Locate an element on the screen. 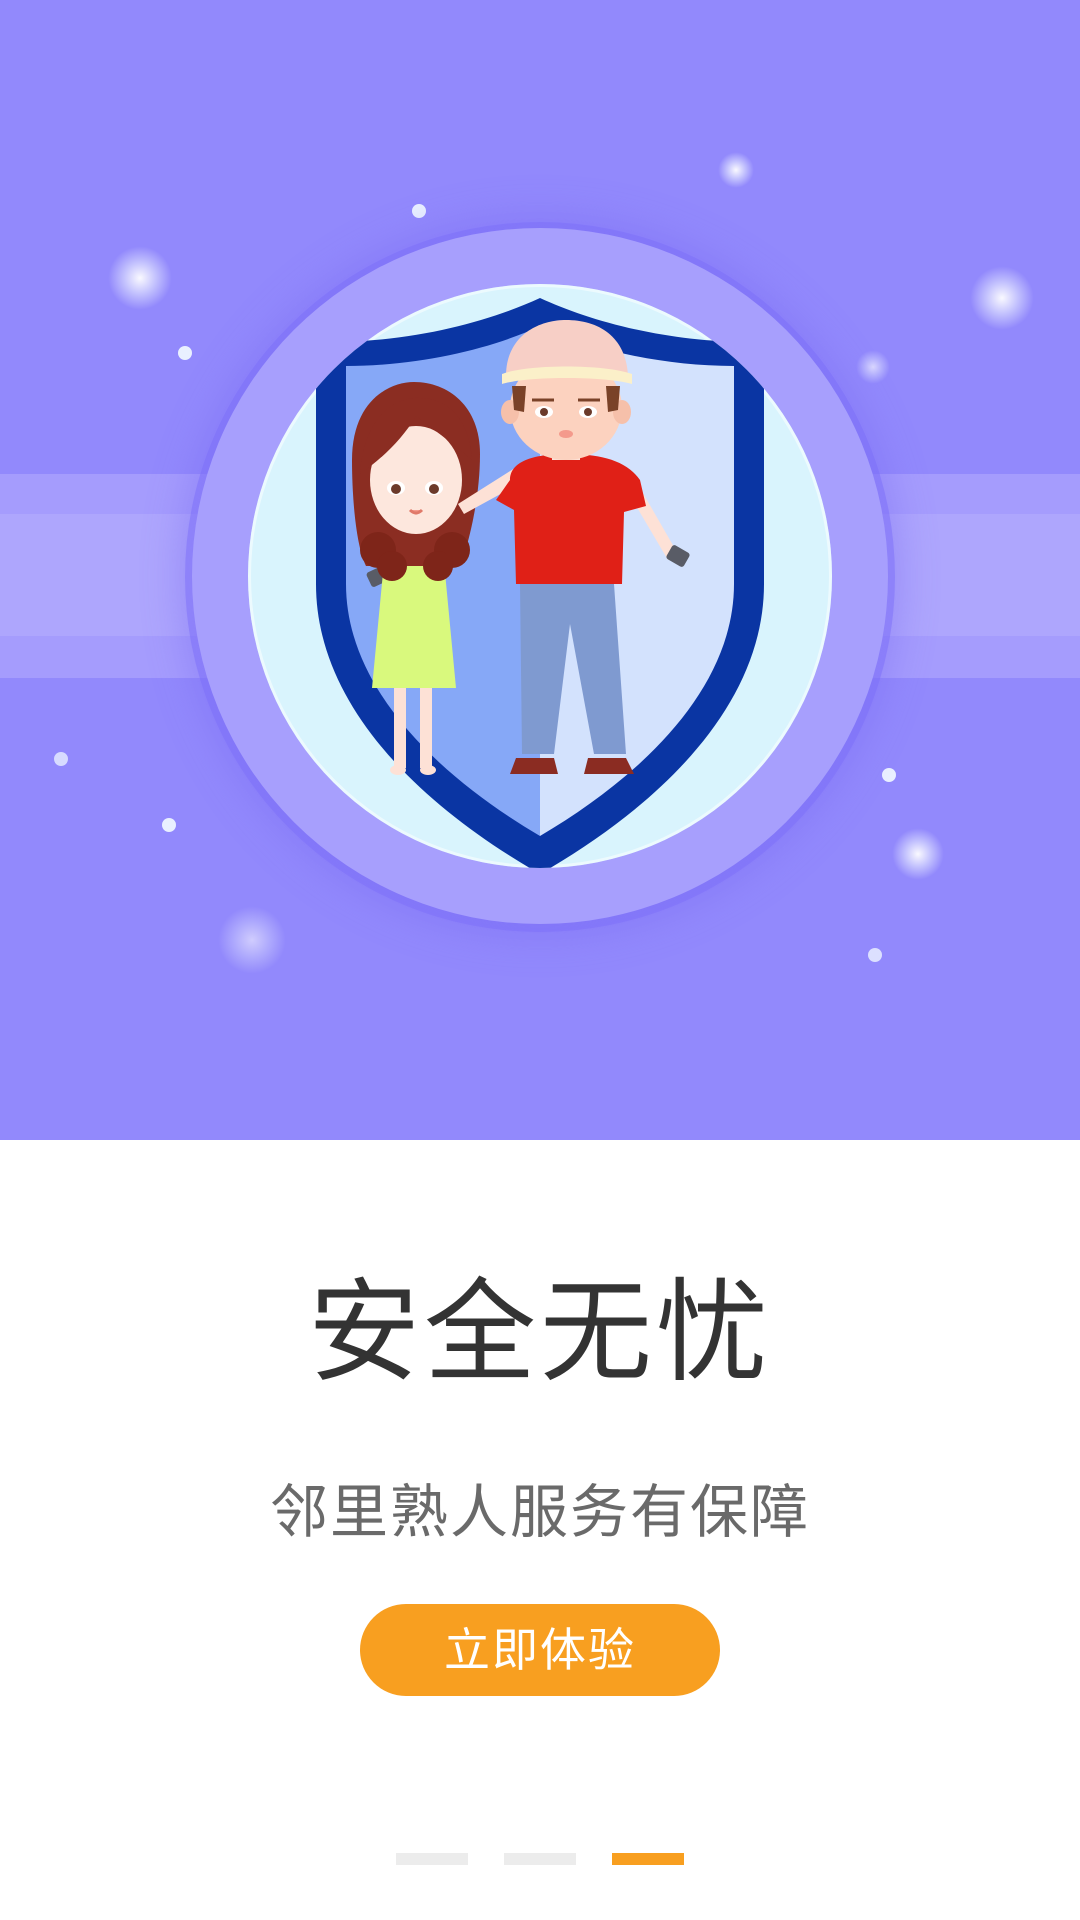 The height and width of the screenshot is (1920, 1080). shield-with-couple-illustration is located at coordinates (540, 583).